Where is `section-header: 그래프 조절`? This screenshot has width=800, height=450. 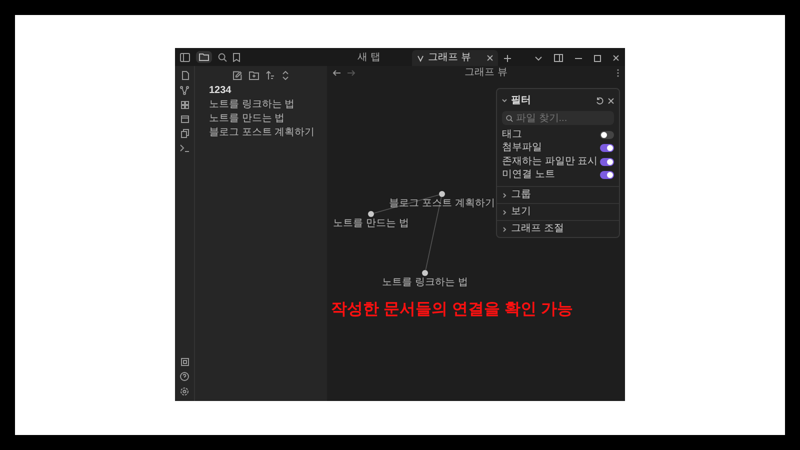 section-header: 그래프 조절 is located at coordinates (537, 229).